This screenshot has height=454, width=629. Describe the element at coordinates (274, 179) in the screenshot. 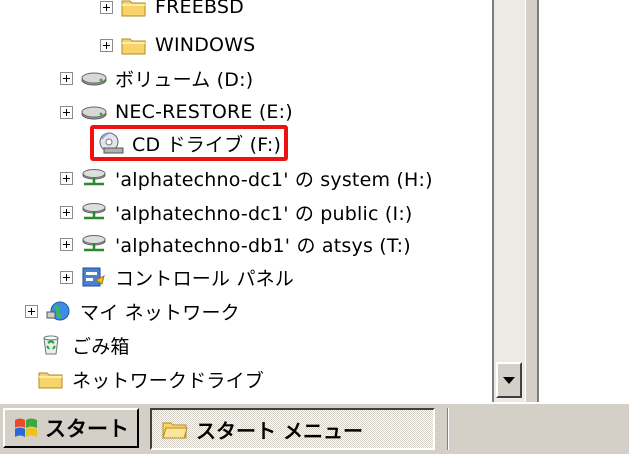

I see `tree-item-label: 'alphatechno-dc1' の system (H:)` at that location.